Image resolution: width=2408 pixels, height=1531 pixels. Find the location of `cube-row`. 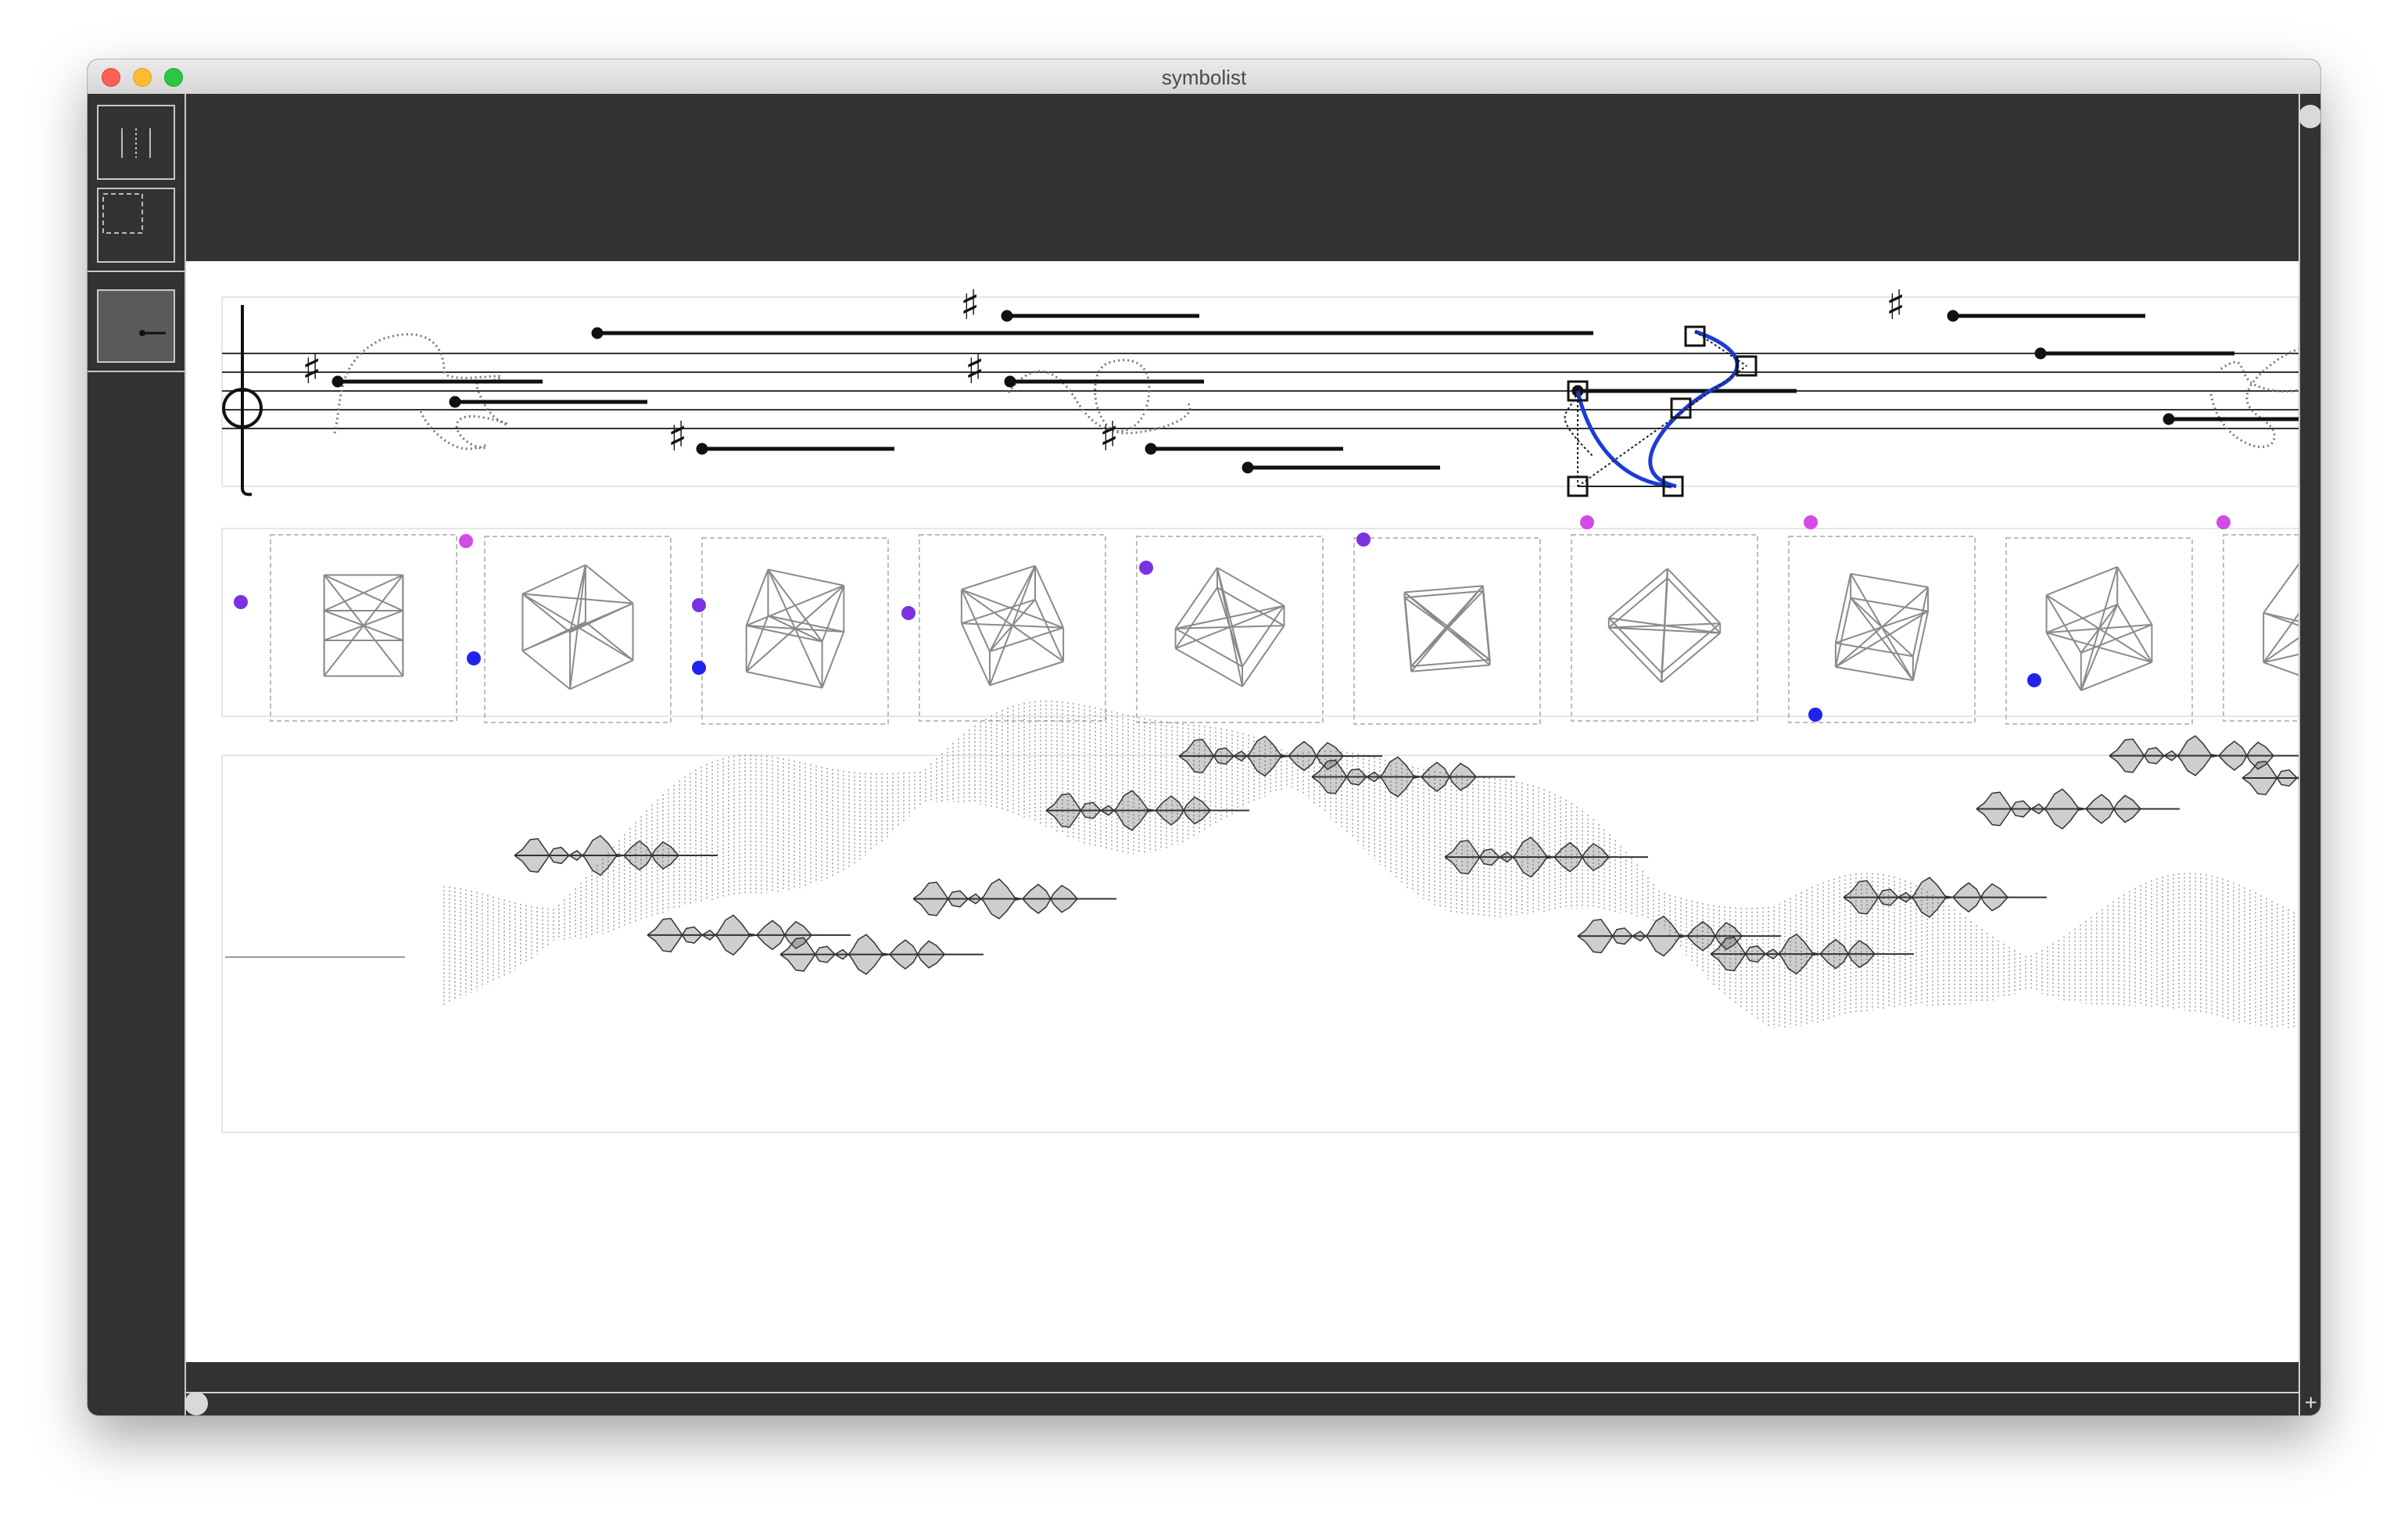

cube-row is located at coordinates (1260, 620).